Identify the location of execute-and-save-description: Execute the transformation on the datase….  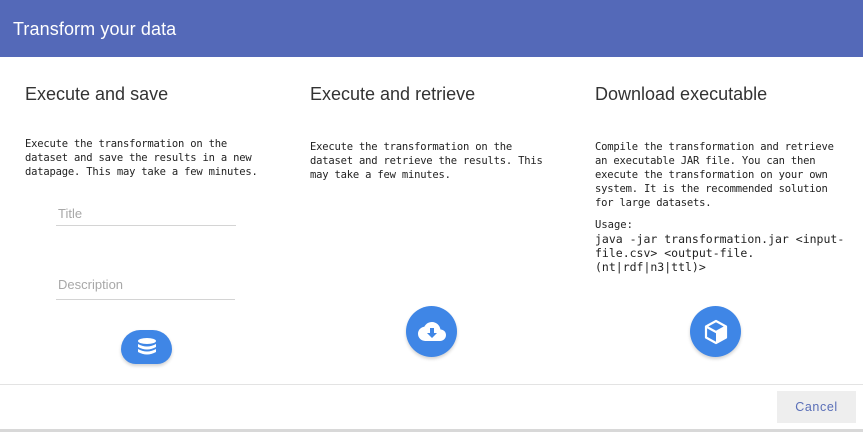
(141, 158).